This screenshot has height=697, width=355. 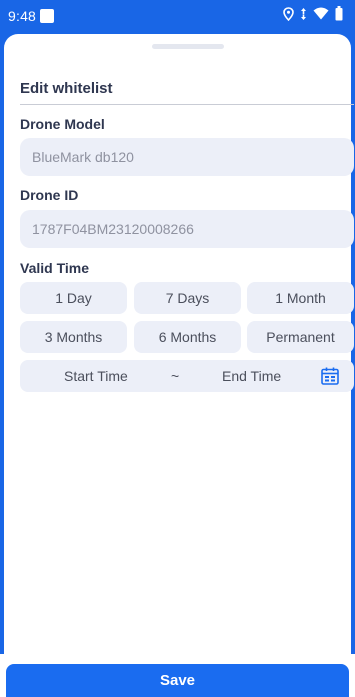 I want to click on end-time-field: End Time, so click(x=251, y=376).